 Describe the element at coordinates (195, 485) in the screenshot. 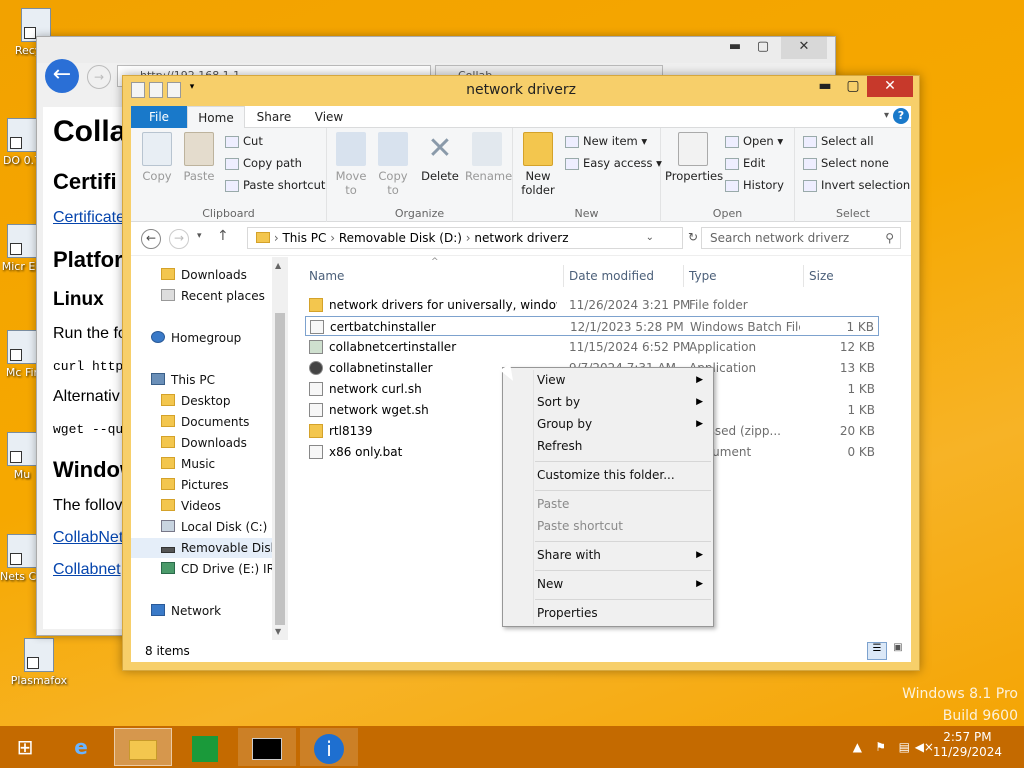

I see `nav-item-pictures: Pictures` at that location.